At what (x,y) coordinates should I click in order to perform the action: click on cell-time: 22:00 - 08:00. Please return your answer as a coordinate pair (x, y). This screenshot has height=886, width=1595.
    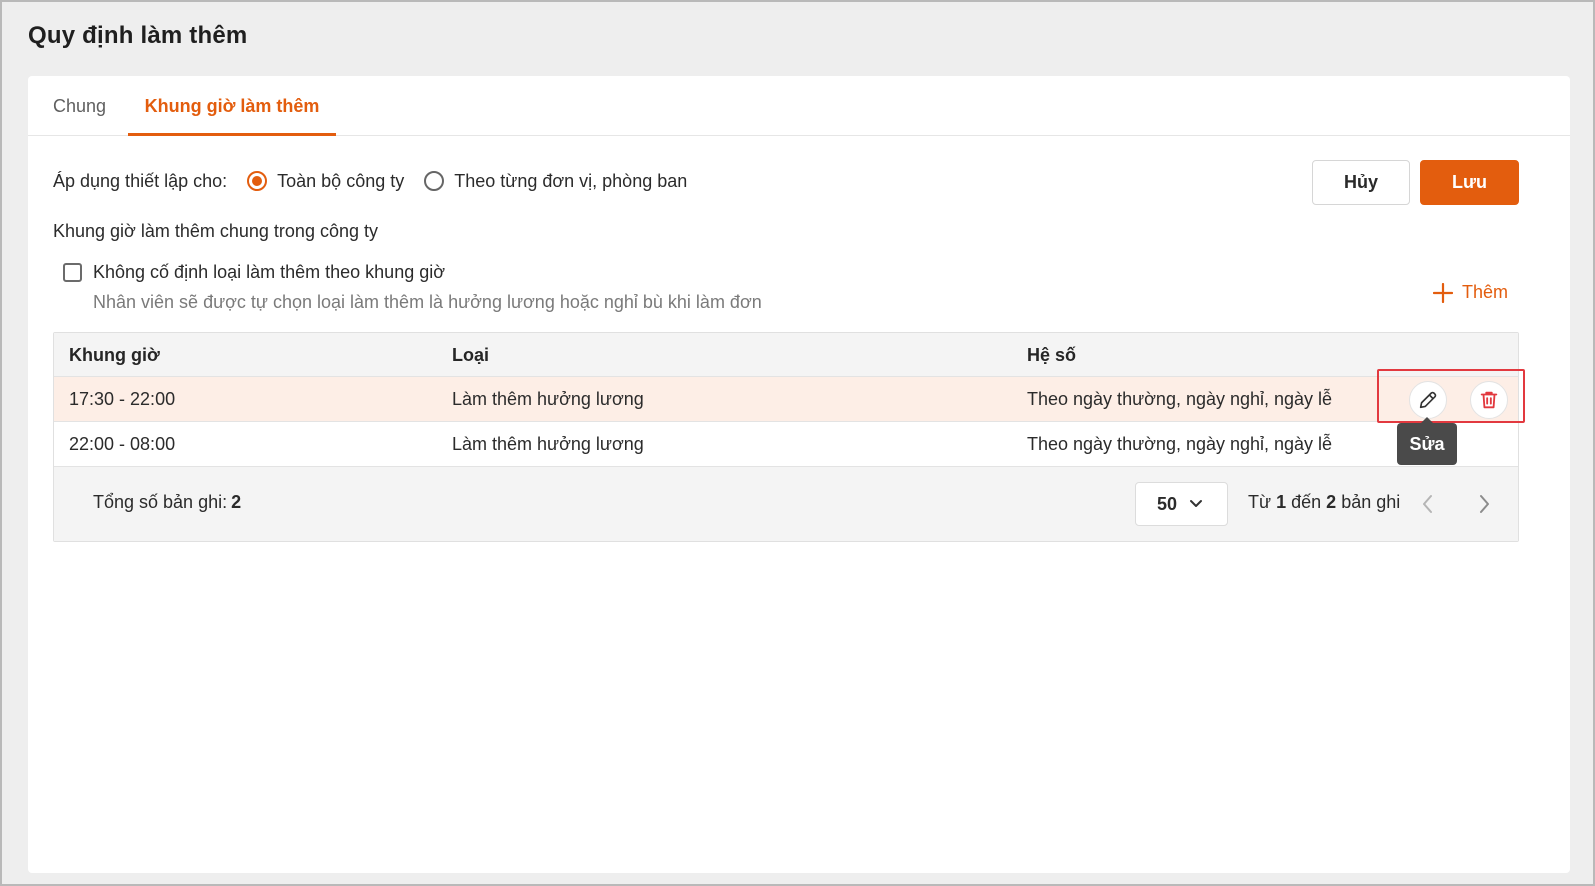
    Looking at the image, I should click on (122, 444).